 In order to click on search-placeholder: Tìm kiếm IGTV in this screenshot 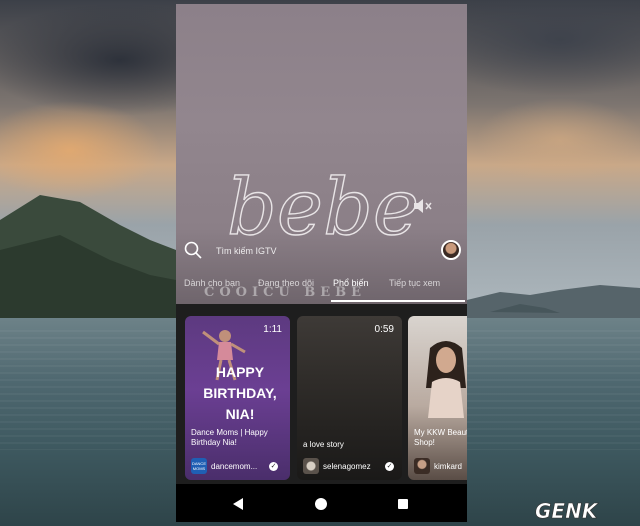, I will do `click(246, 251)`.